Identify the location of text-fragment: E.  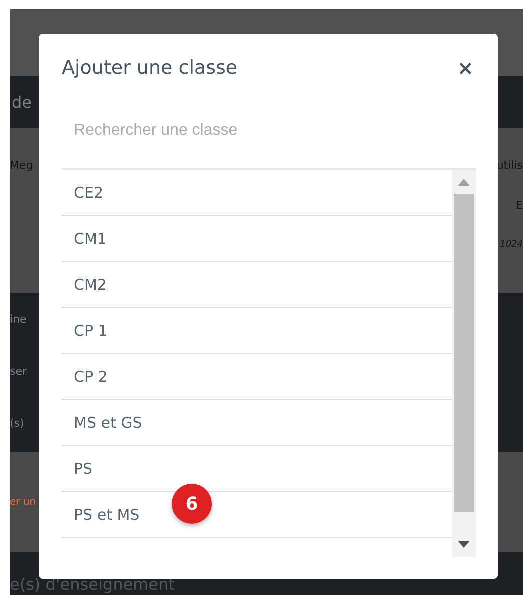
(519, 205).